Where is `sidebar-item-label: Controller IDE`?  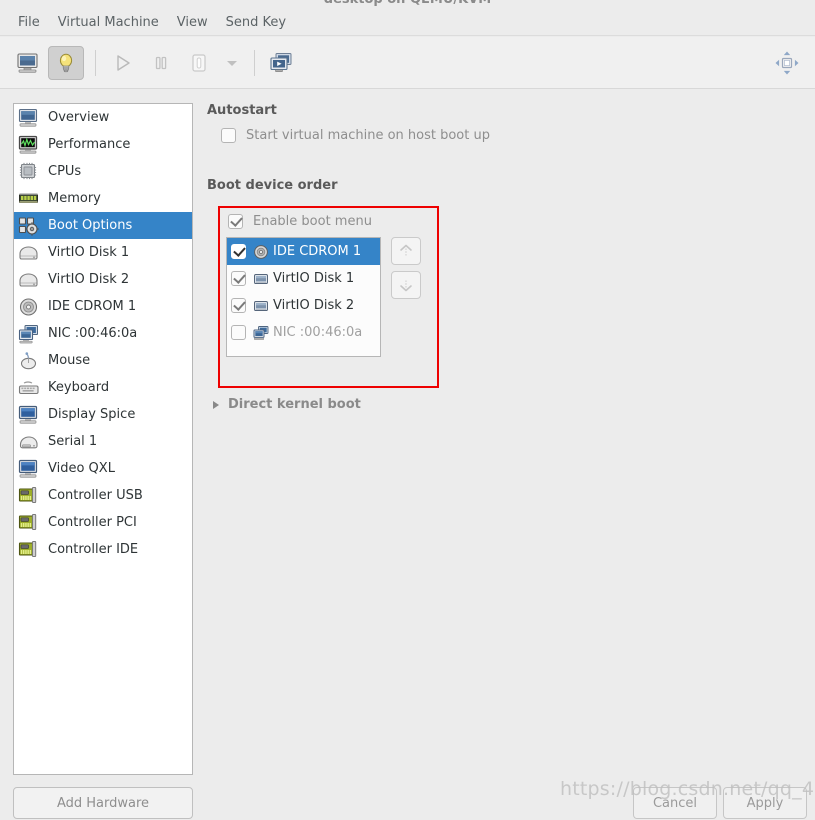 sidebar-item-label: Controller IDE is located at coordinates (93, 549).